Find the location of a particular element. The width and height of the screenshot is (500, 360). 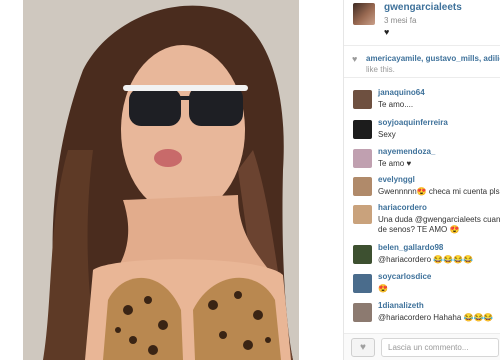

commenter-username: 1dianalizeth is located at coordinates (401, 305).